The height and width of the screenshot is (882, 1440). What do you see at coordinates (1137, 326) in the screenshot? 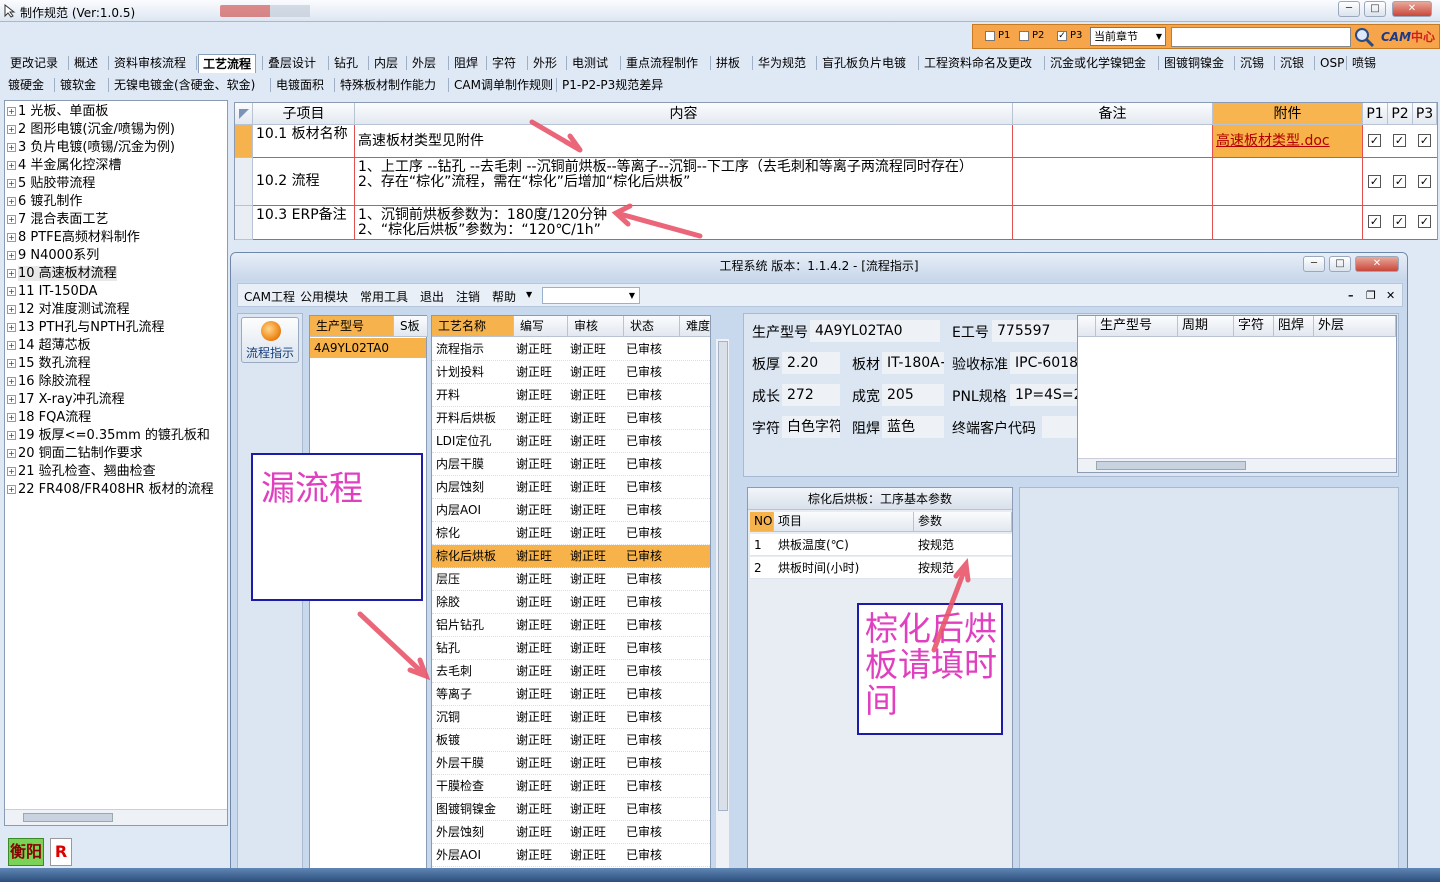
I see `rg-header-model: 生产型号` at bounding box center [1137, 326].